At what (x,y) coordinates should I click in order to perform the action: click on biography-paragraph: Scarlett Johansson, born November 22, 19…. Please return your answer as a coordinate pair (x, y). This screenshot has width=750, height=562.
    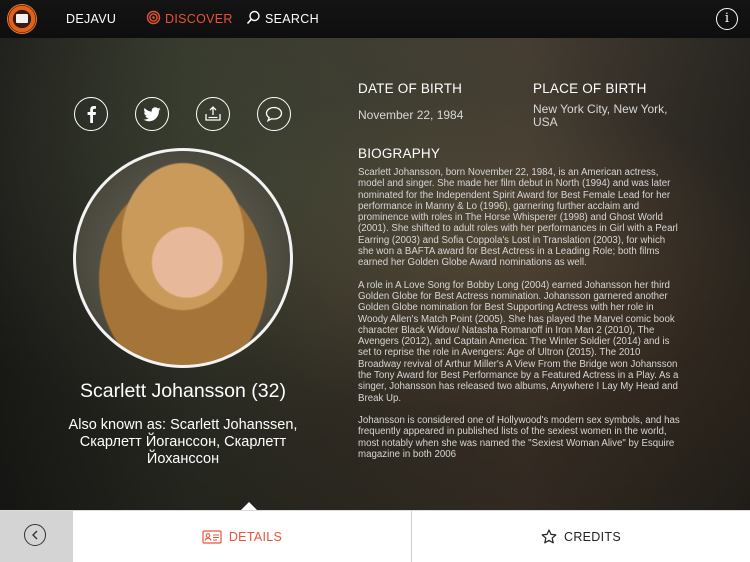
    Looking at the image, I should click on (518, 218).